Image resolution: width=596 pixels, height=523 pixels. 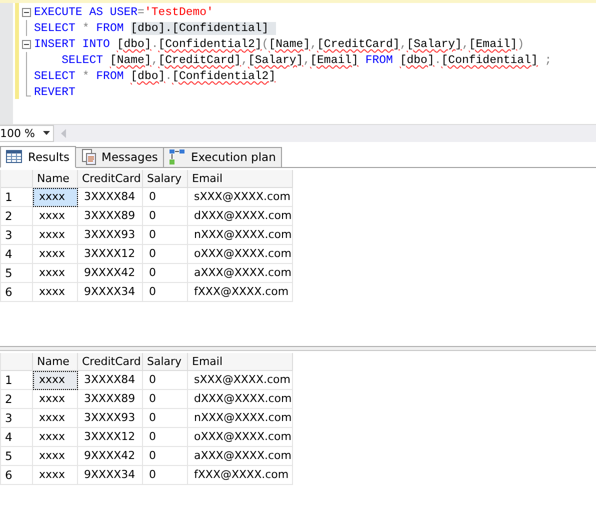 I want to click on document-icon, so click(x=88, y=157).